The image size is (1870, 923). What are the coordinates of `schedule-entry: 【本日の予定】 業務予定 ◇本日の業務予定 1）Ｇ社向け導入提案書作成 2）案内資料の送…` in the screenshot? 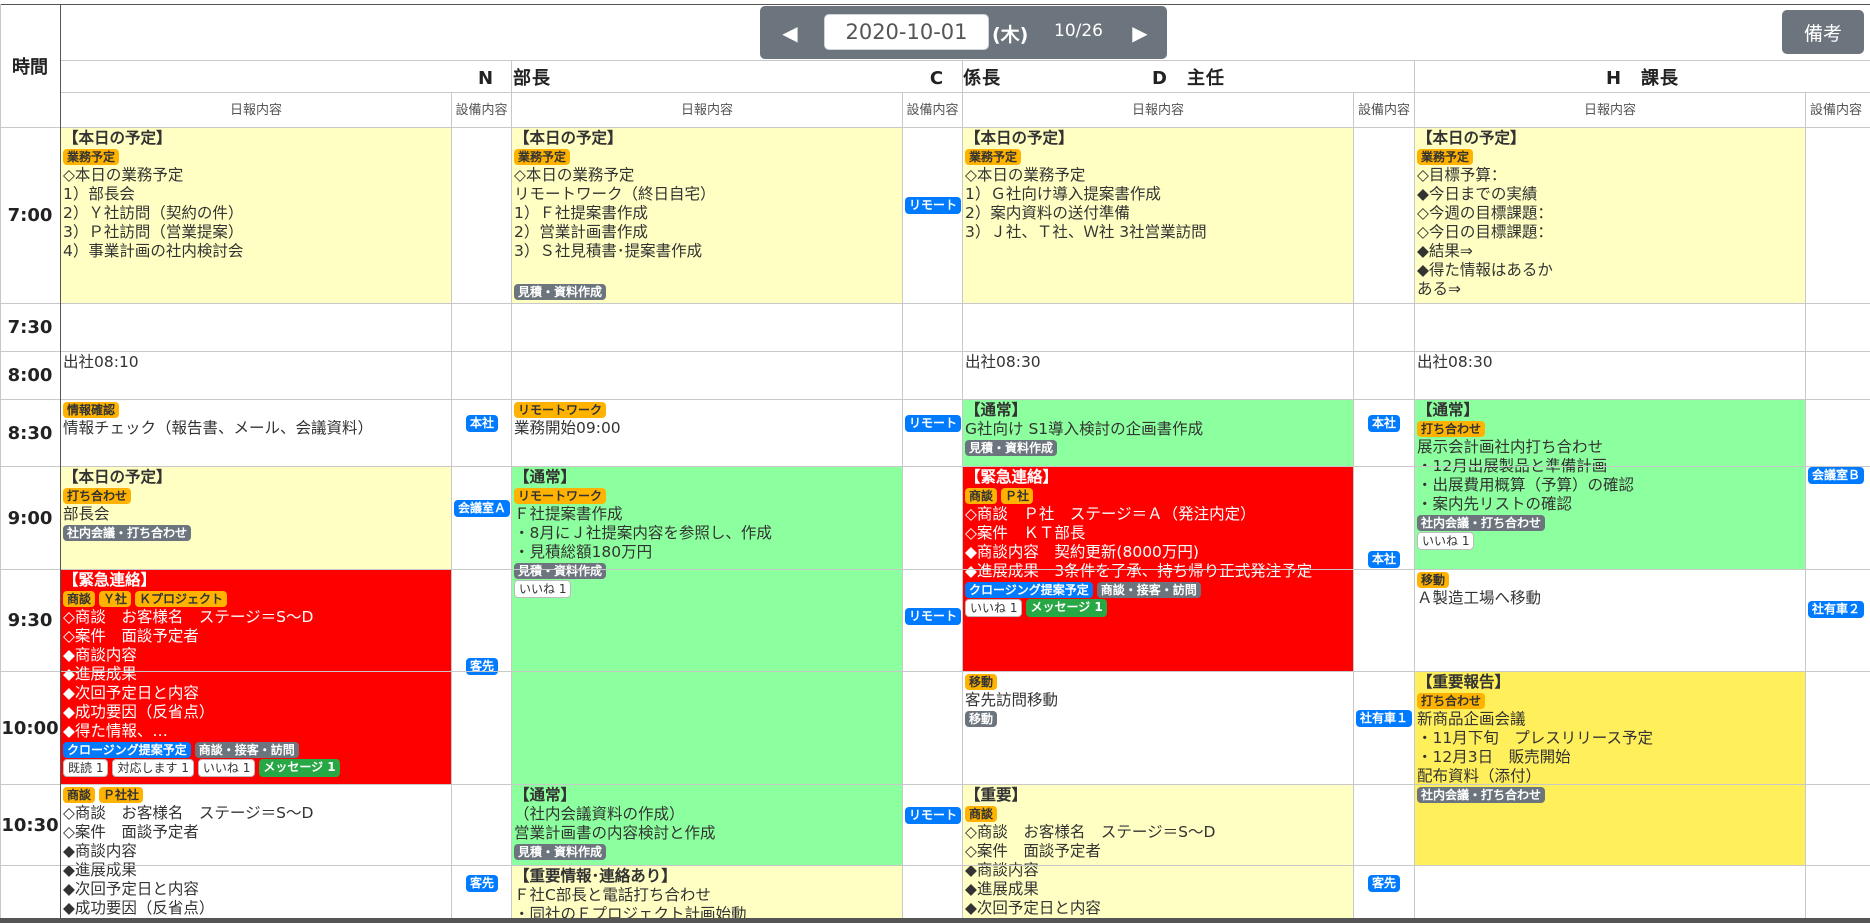 It's located at (1158, 215).